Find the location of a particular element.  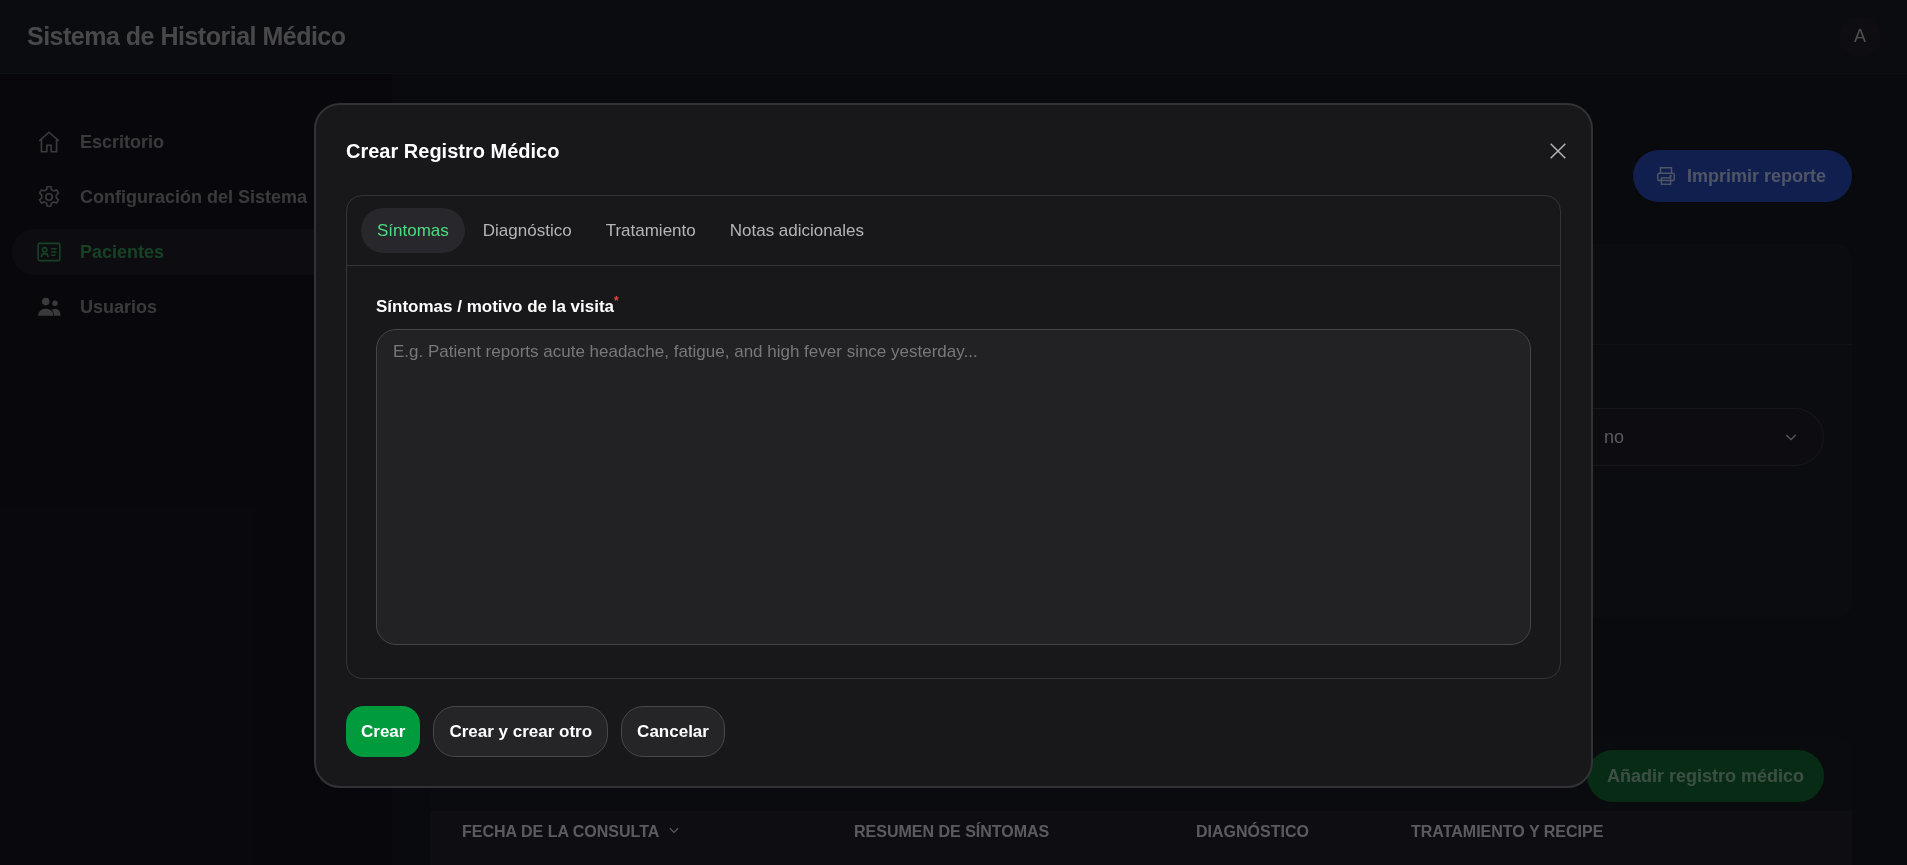

create-button: Crear is located at coordinates (383, 731).